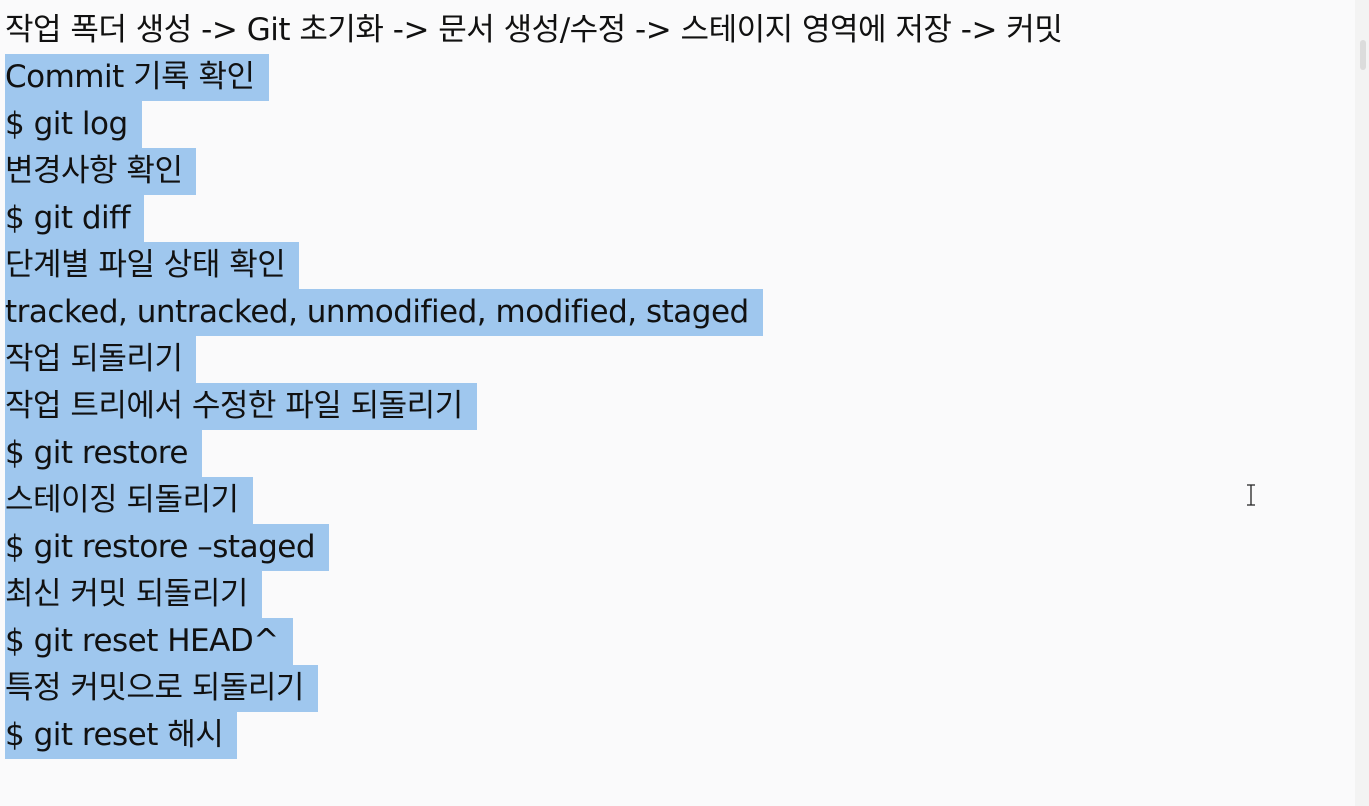 The image size is (1369, 806). Describe the element at coordinates (149, 641) in the screenshot. I see `selected-text: $ git reset HEAD^` at that location.